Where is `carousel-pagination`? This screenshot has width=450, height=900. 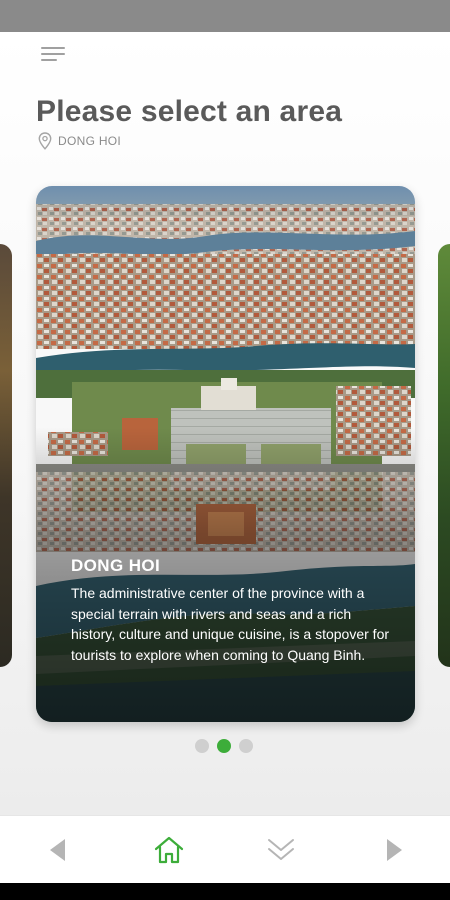
carousel-pagination is located at coordinates (224, 746).